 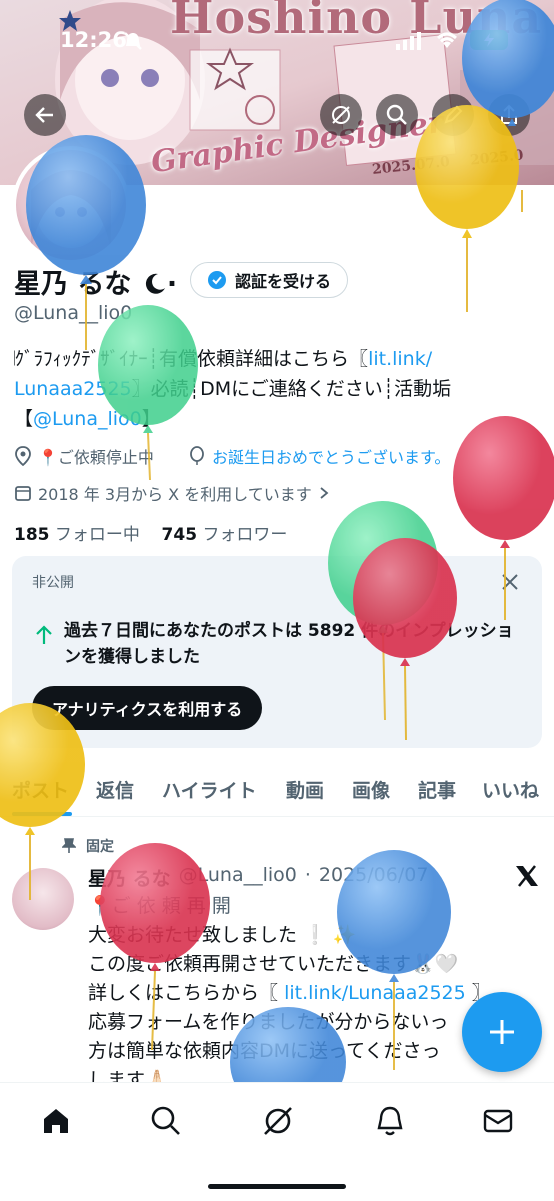 I want to click on search-button, so click(x=397, y=115).